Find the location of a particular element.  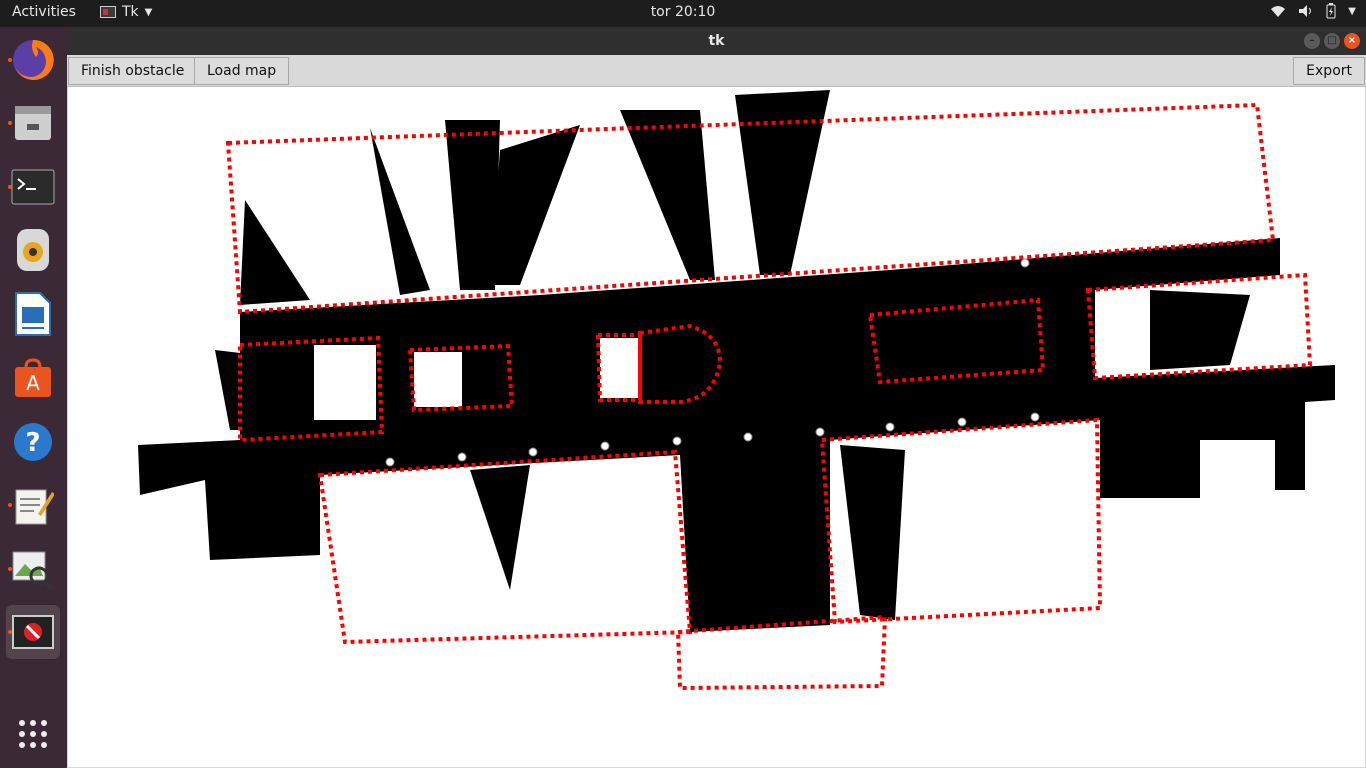

minimize-button: – is located at coordinates (1312, 41).